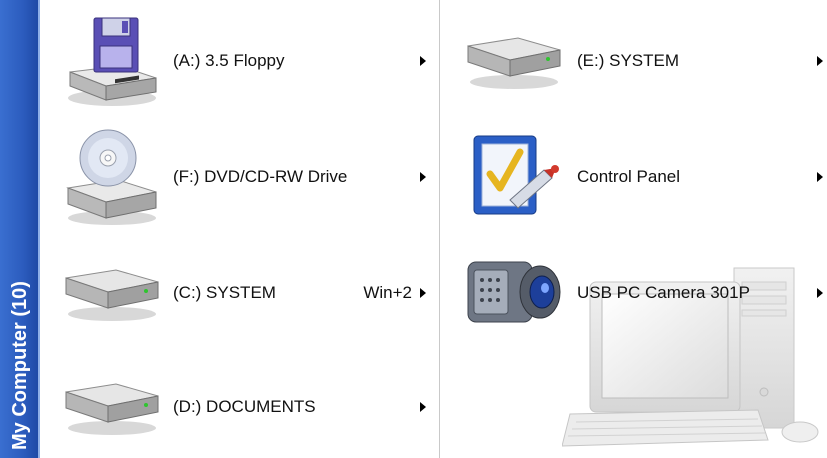  I want to click on menu-item-label: (E:) SYSTEM, so click(628, 60).